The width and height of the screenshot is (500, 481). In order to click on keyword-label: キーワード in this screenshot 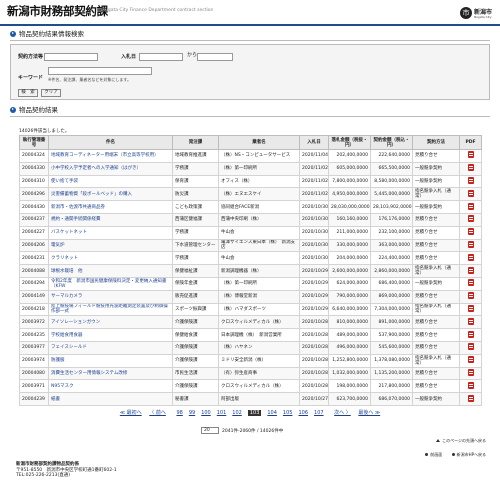, I will do `click(31, 78)`.